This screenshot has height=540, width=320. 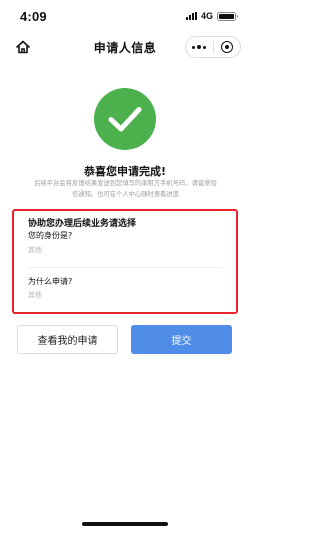 I want to click on status-indicators: 4G, so click(x=211, y=16).